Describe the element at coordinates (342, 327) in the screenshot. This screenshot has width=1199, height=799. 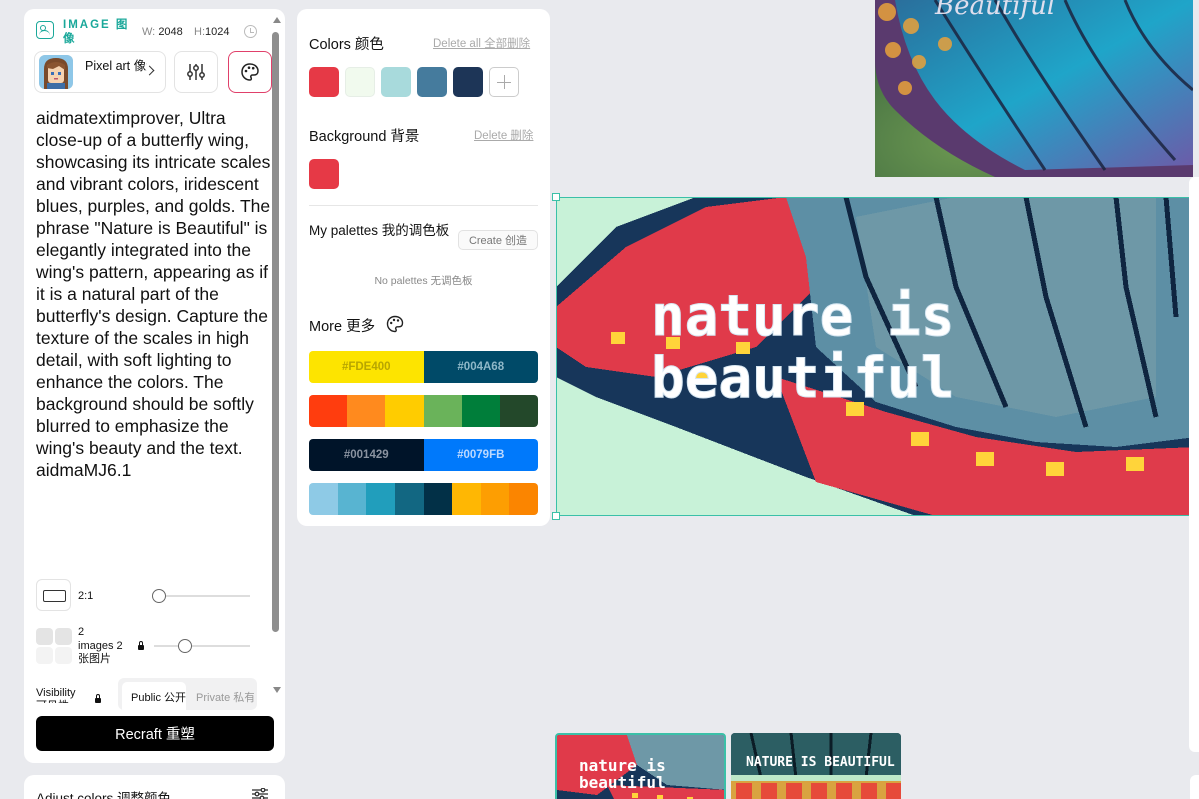
I see `more-palettes-title: More 更多` at that location.